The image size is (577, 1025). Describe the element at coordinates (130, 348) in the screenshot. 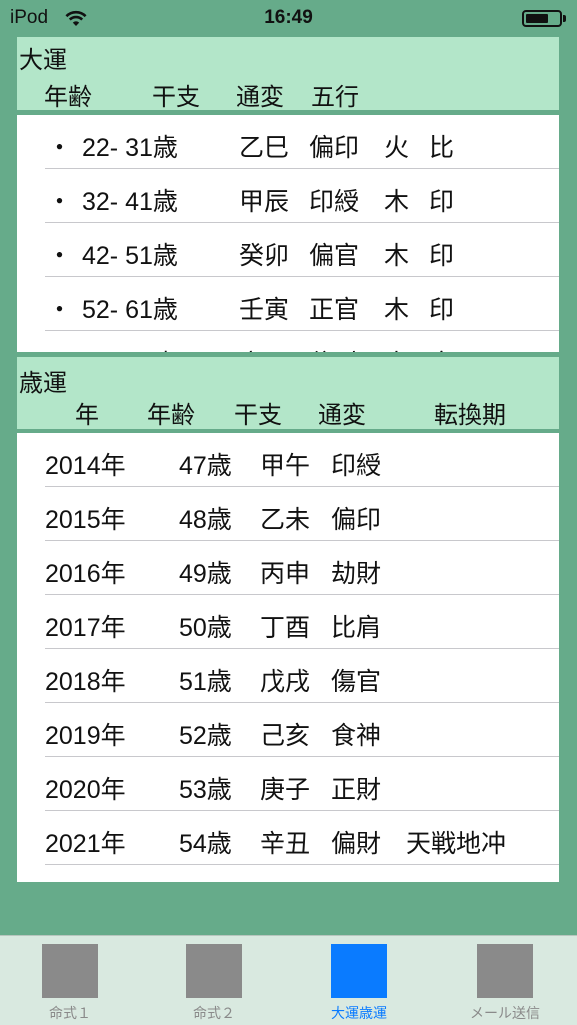

I see `row-age: 62- 71歳` at that location.